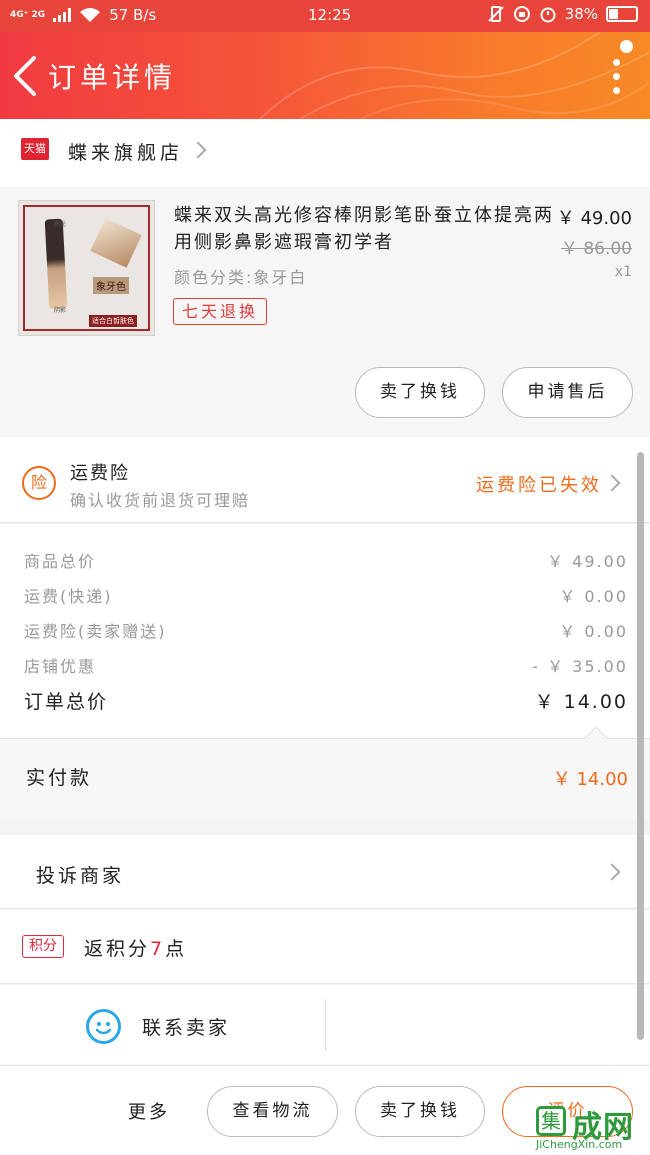  What do you see at coordinates (220, 311) in the screenshot?
I see `return-policy-tag: 七天退换` at bounding box center [220, 311].